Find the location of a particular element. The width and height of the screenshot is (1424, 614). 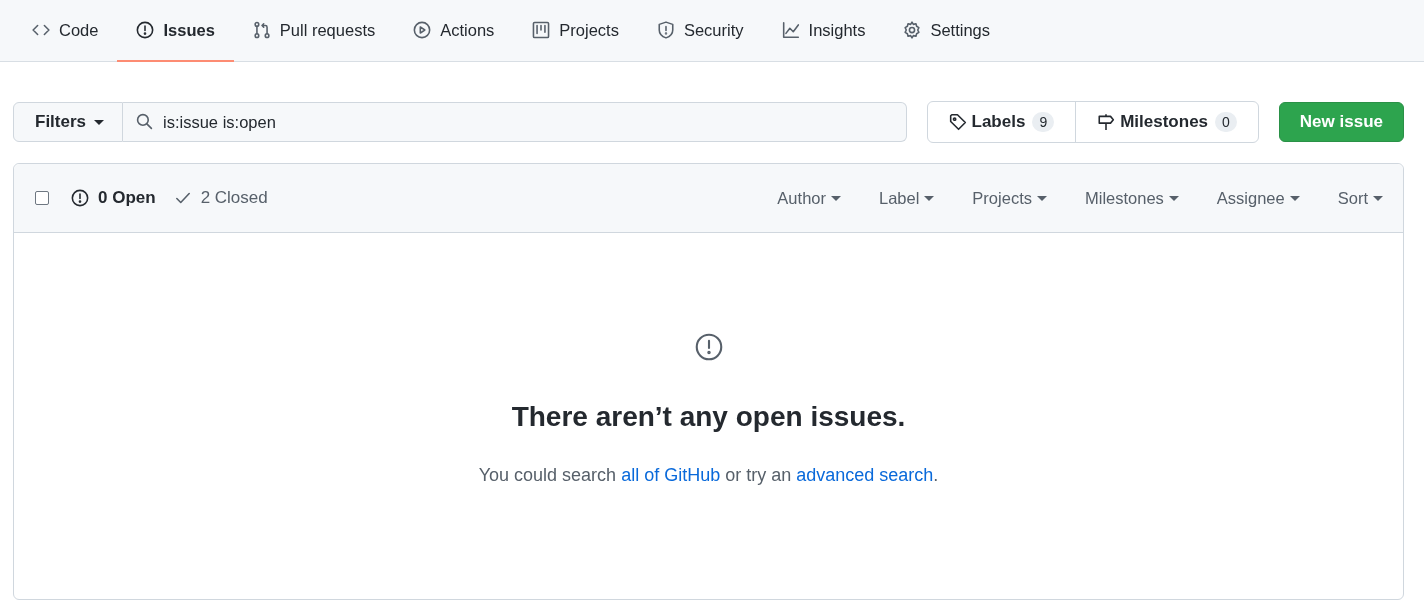

signpost-icon is located at coordinates (1106, 122).